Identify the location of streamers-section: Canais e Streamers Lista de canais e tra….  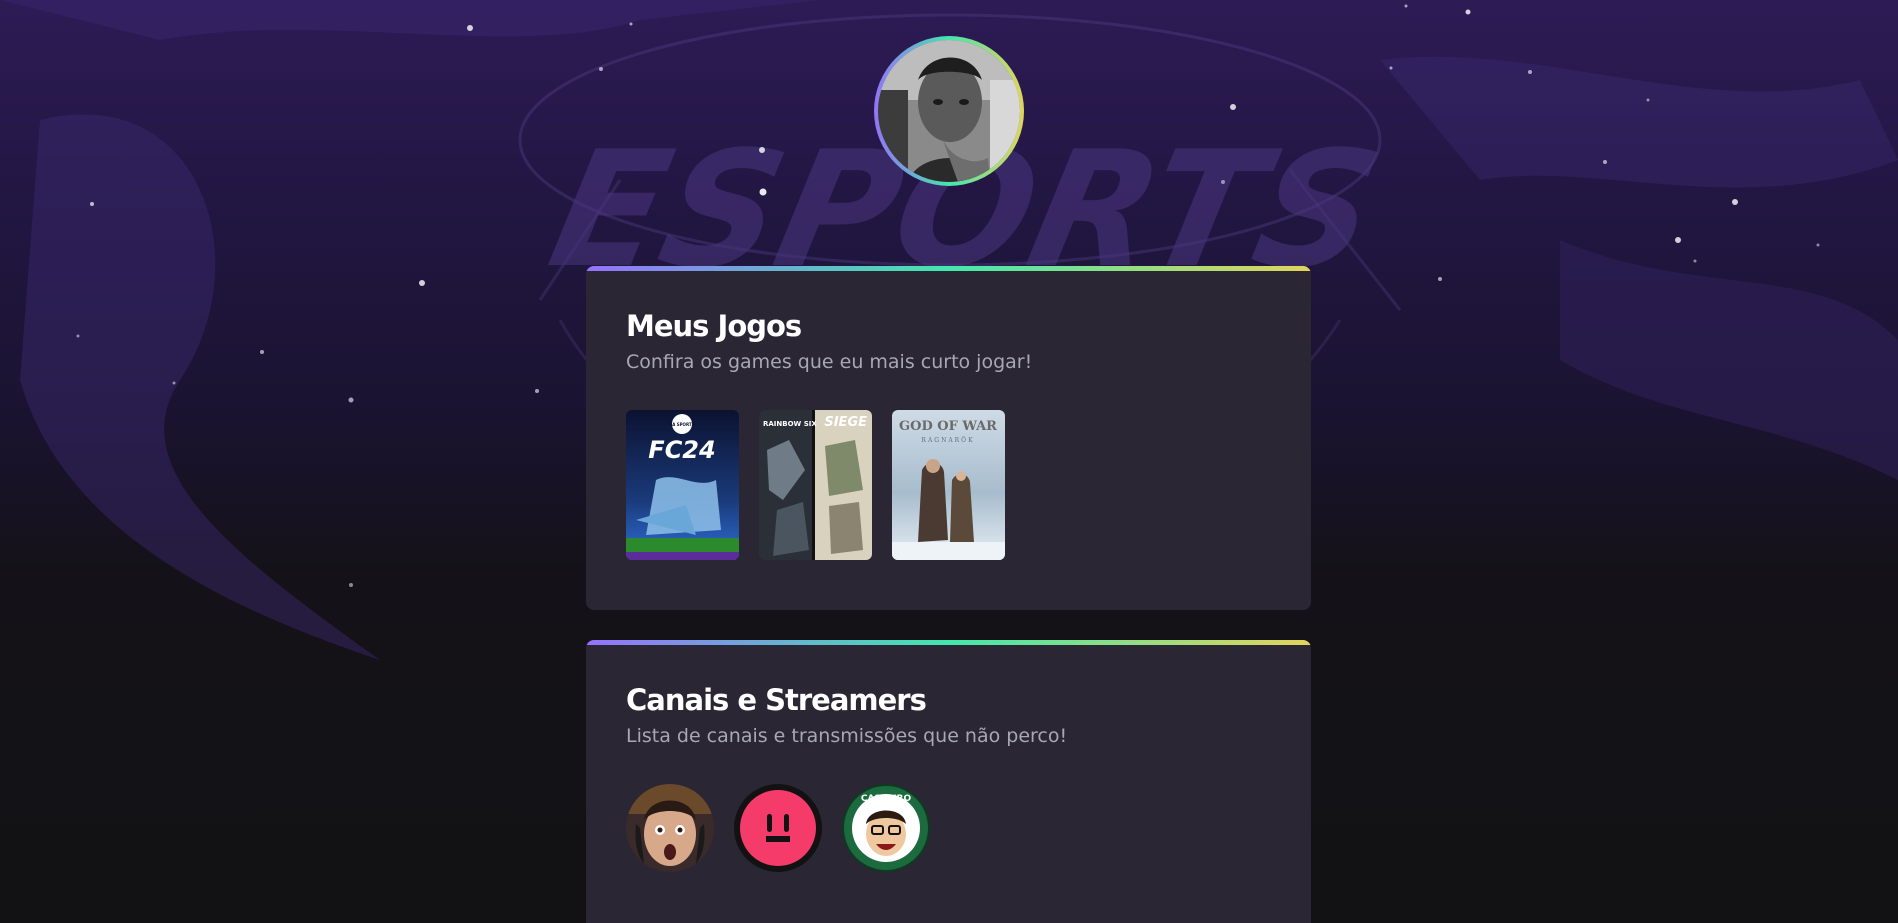
(948, 781).